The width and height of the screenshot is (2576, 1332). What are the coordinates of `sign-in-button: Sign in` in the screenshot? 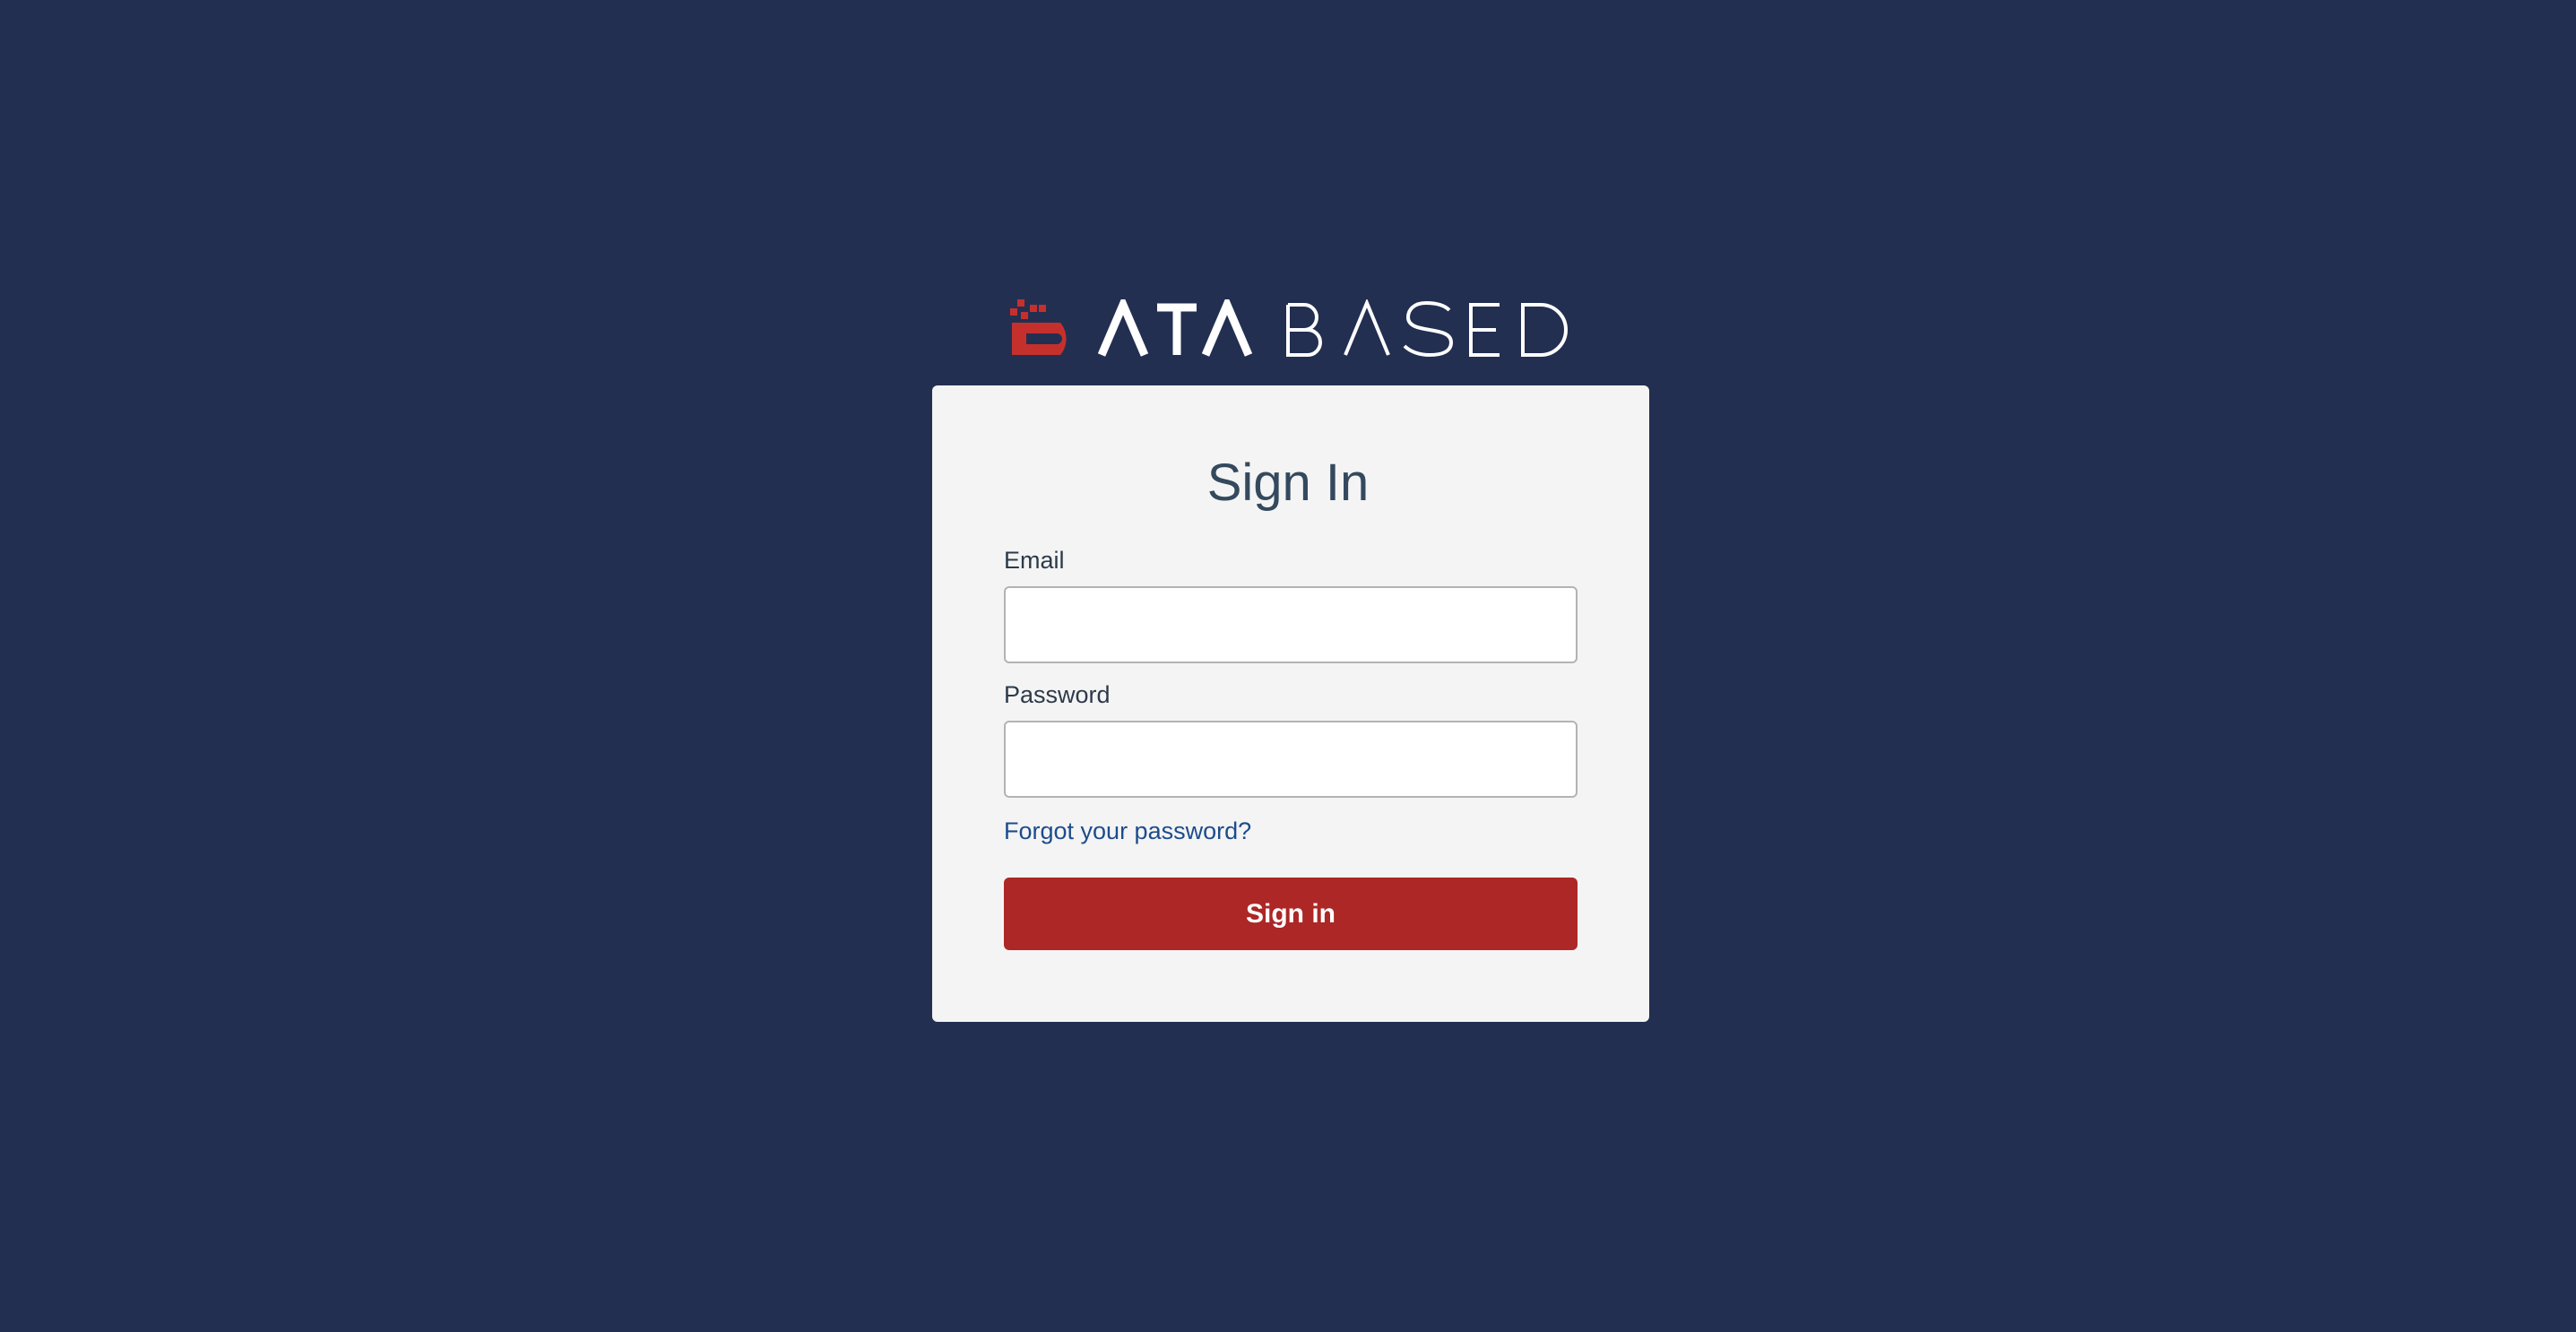 It's located at (1291, 914).